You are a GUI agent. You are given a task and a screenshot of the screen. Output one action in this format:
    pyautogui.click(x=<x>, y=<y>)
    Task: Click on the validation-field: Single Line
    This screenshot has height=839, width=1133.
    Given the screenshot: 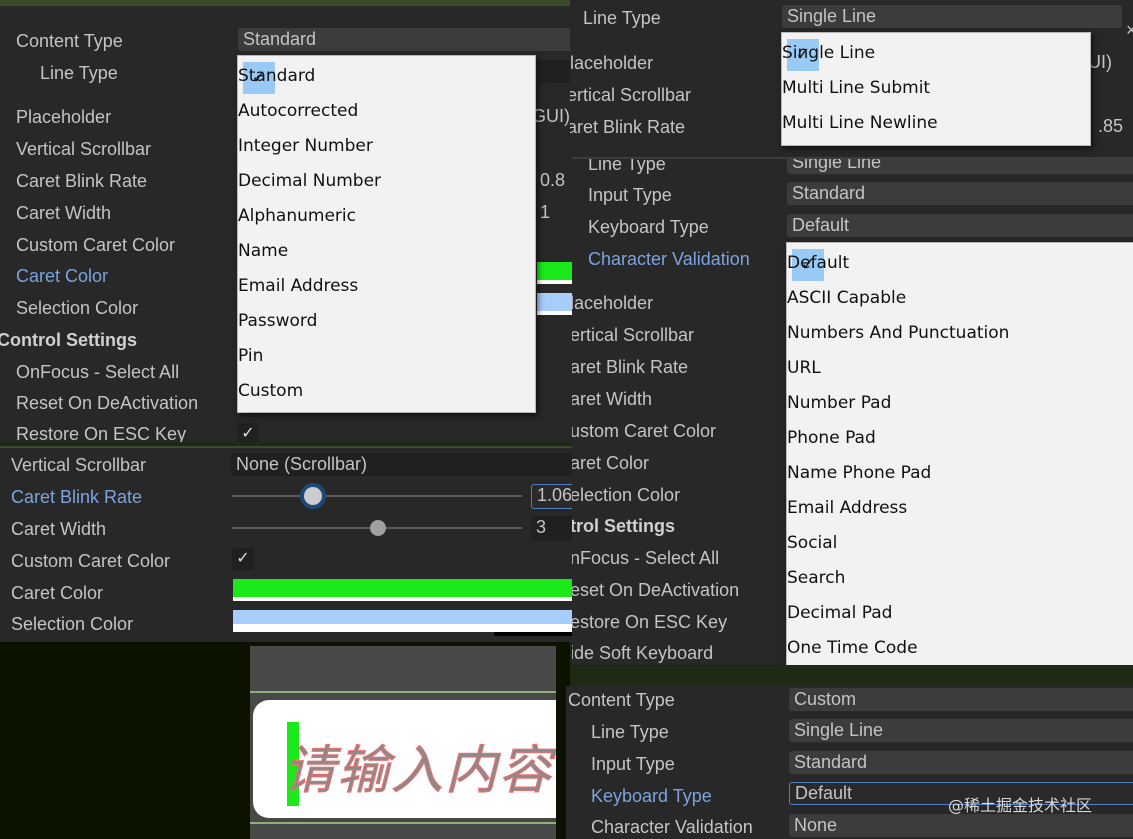 What is the action you would take?
    pyautogui.click(x=960, y=166)
    